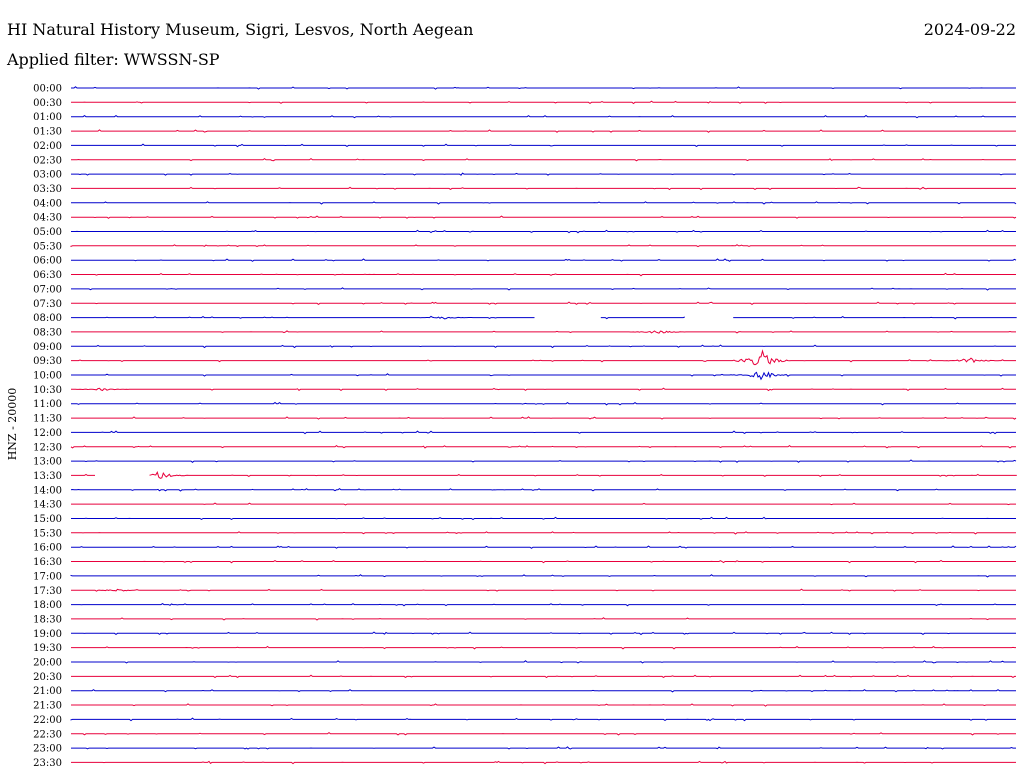 The height and width of the screenshot is (780, 1024). I want to click on tick-label: 14:00, so click(47, 490).